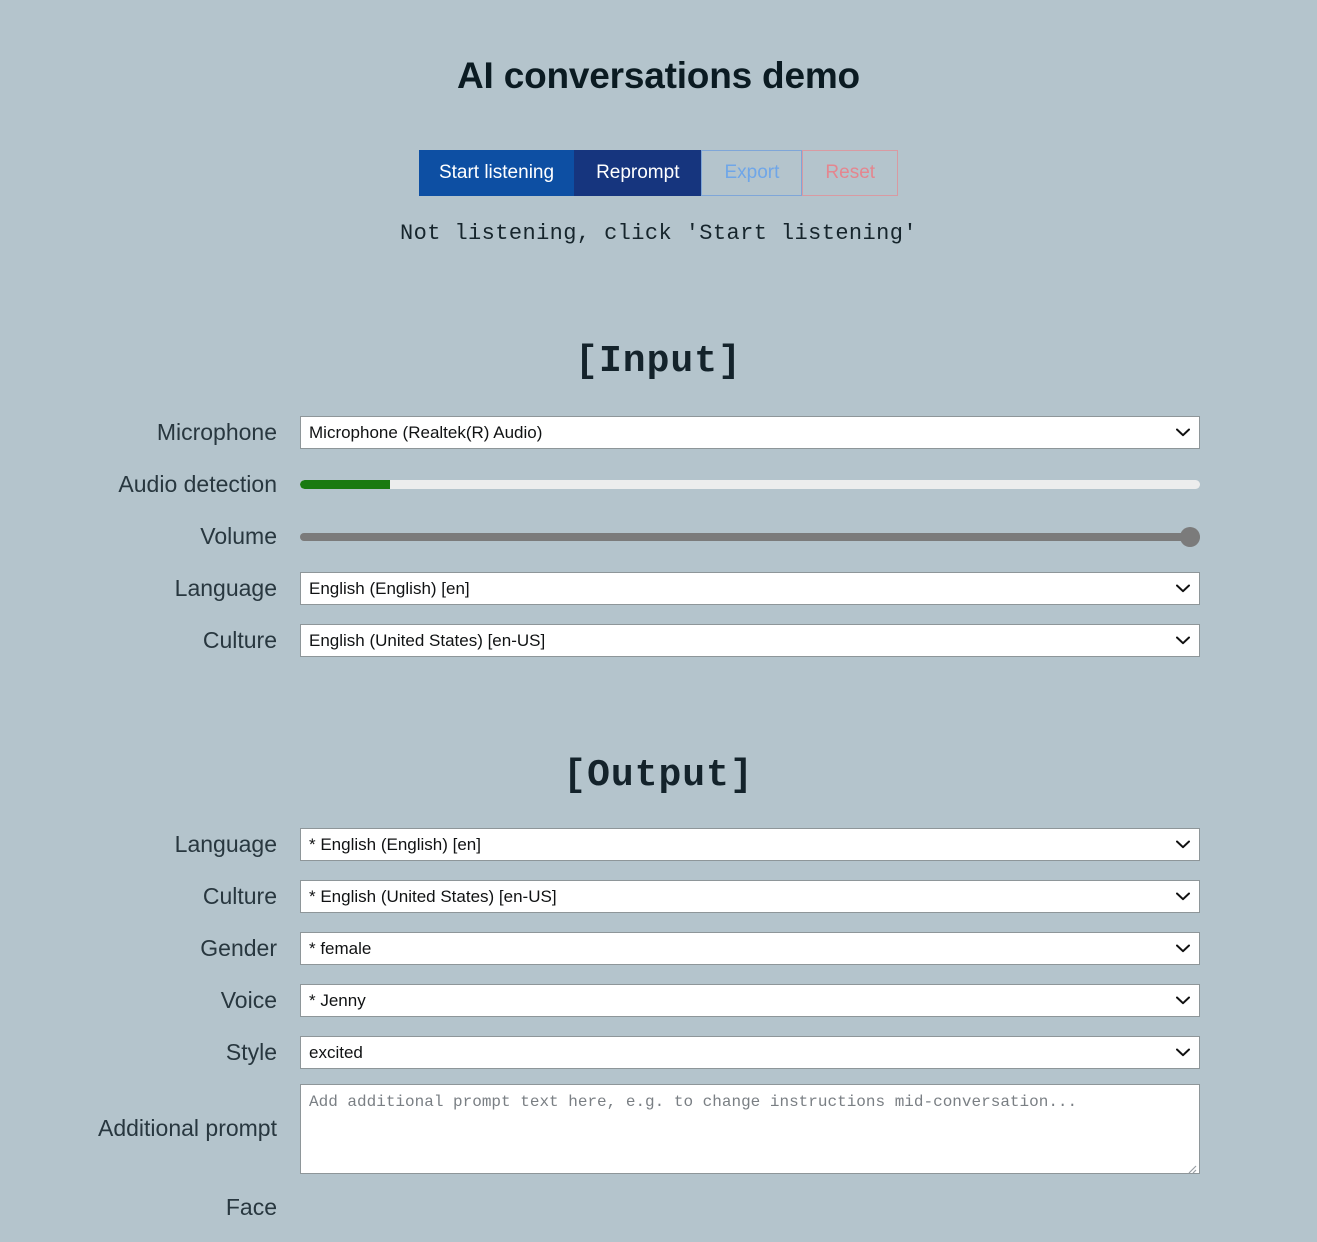  I want to click on output-gender-select-value: * female, so click(340, 948).